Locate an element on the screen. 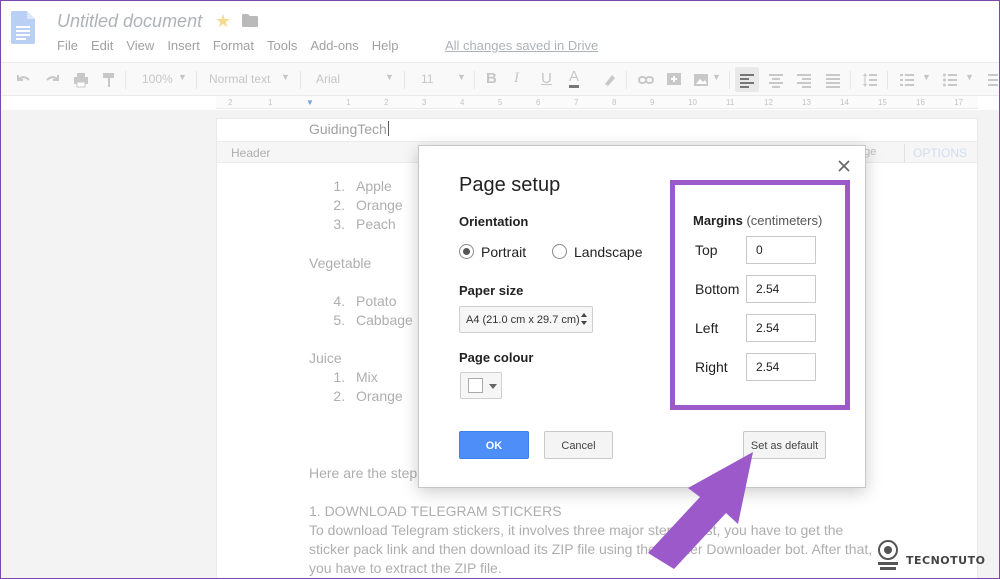  annotation-arrow-icon is located at coordinates (700, 510).